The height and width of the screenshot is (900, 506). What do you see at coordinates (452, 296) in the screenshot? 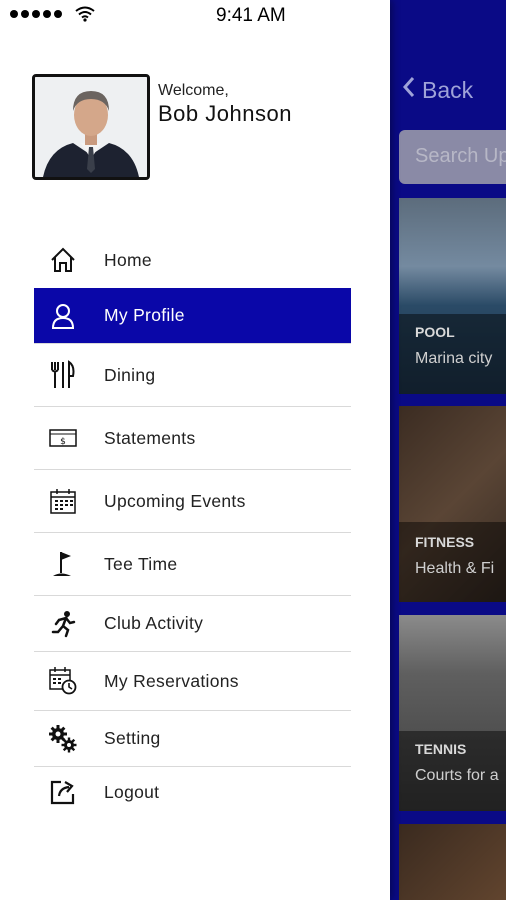
I see `amenity-card-pool: POOL Marina city` at bounding box center [452, 296].